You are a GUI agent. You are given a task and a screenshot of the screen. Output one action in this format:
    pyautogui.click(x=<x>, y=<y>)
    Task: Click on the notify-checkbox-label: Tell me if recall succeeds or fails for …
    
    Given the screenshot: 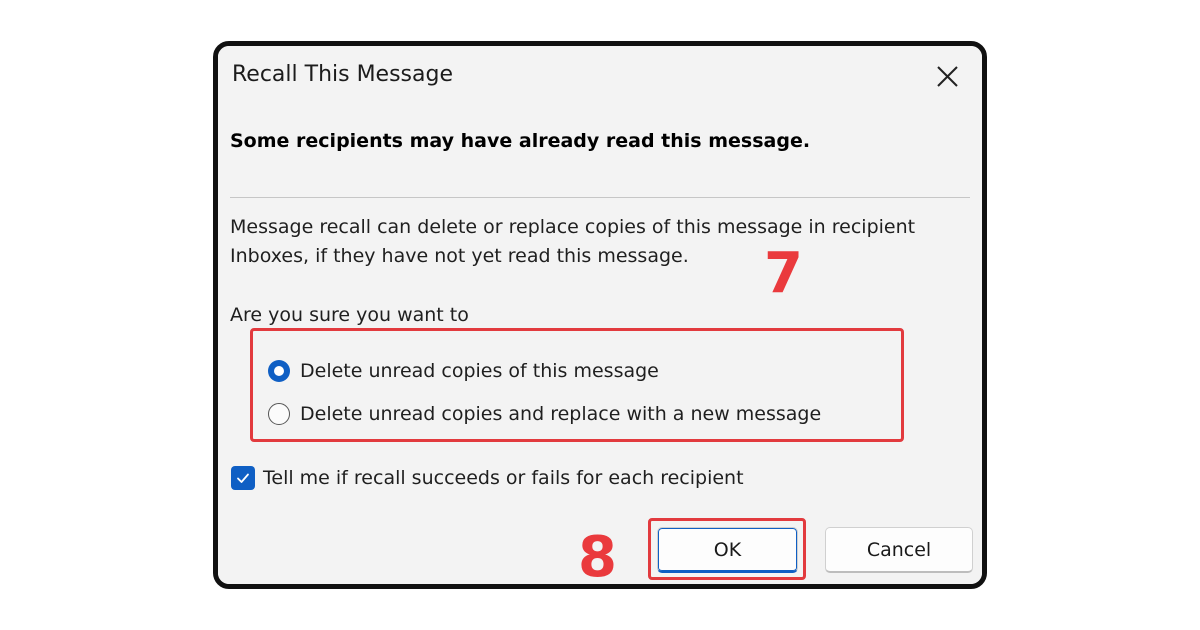 What is the action you would take?
    pyautogui.click(x=503, y=478)
    